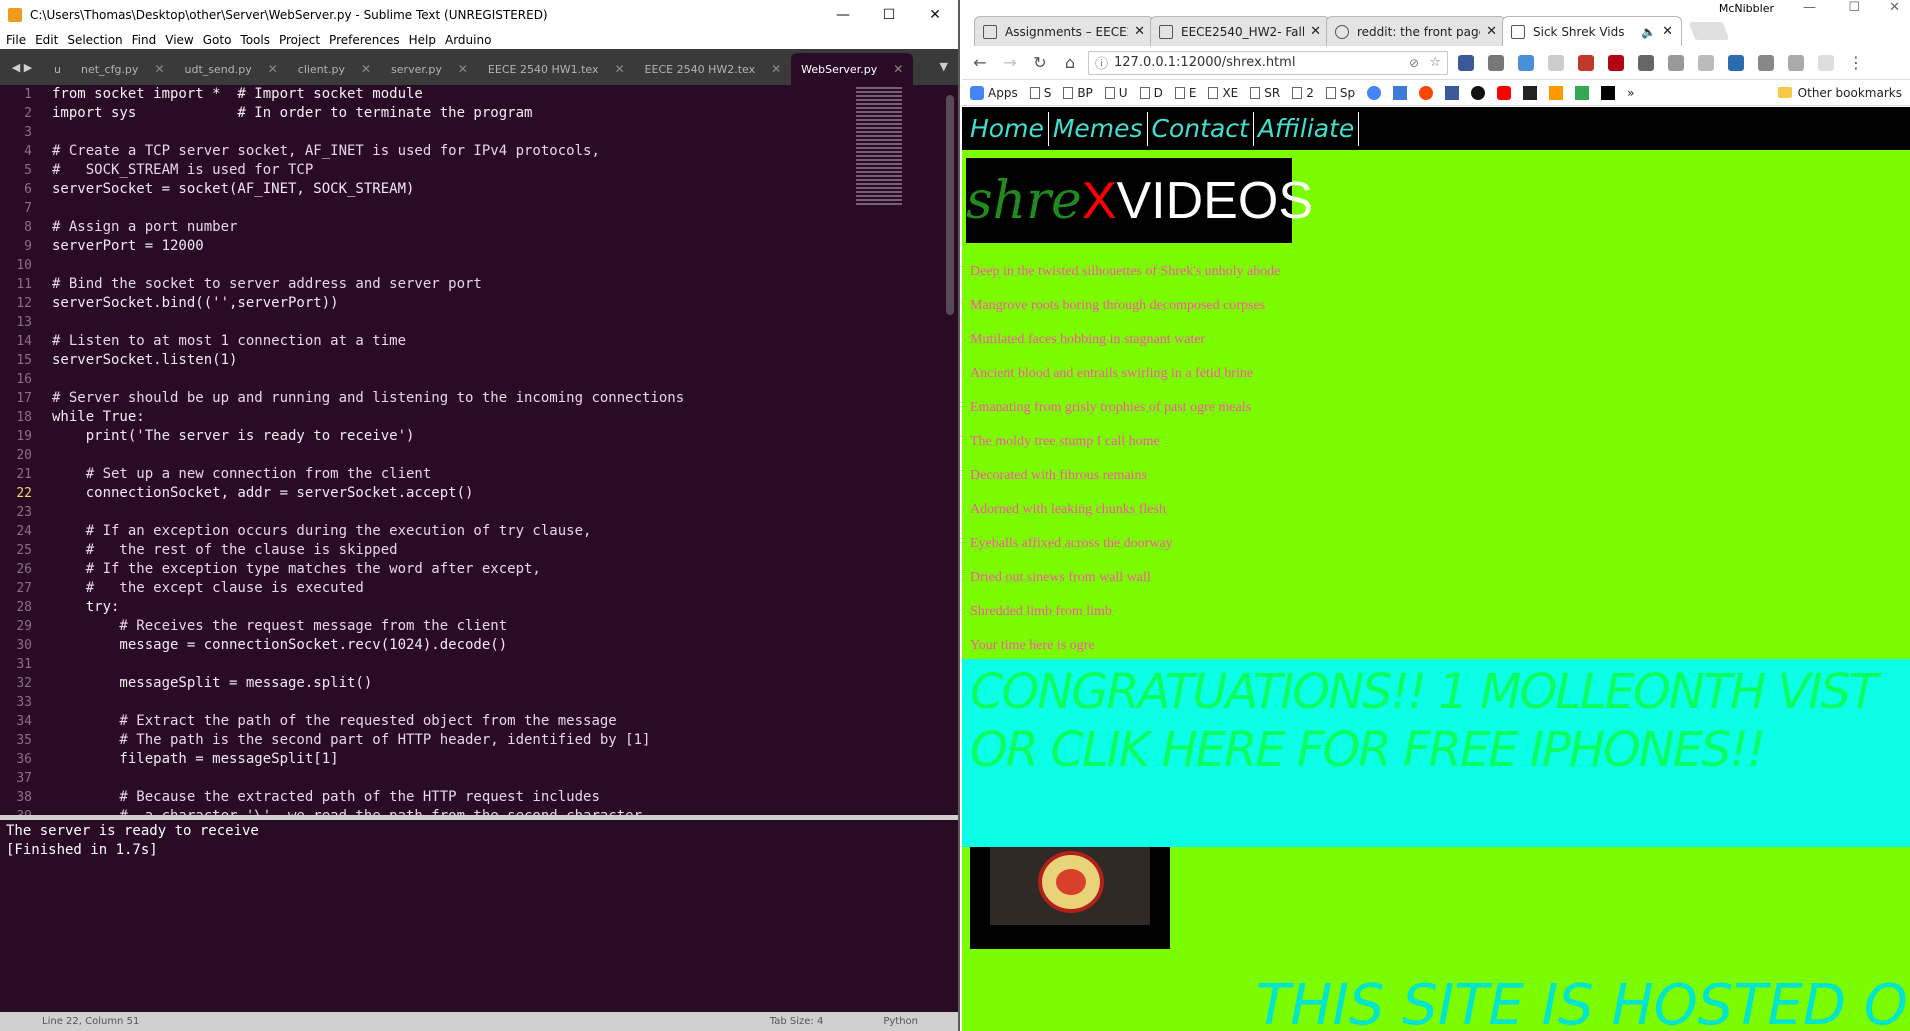 Image resolution: width=1910 pixels, height=1031 pixels. I want to click on new-tab-button, so click(1709, 31).